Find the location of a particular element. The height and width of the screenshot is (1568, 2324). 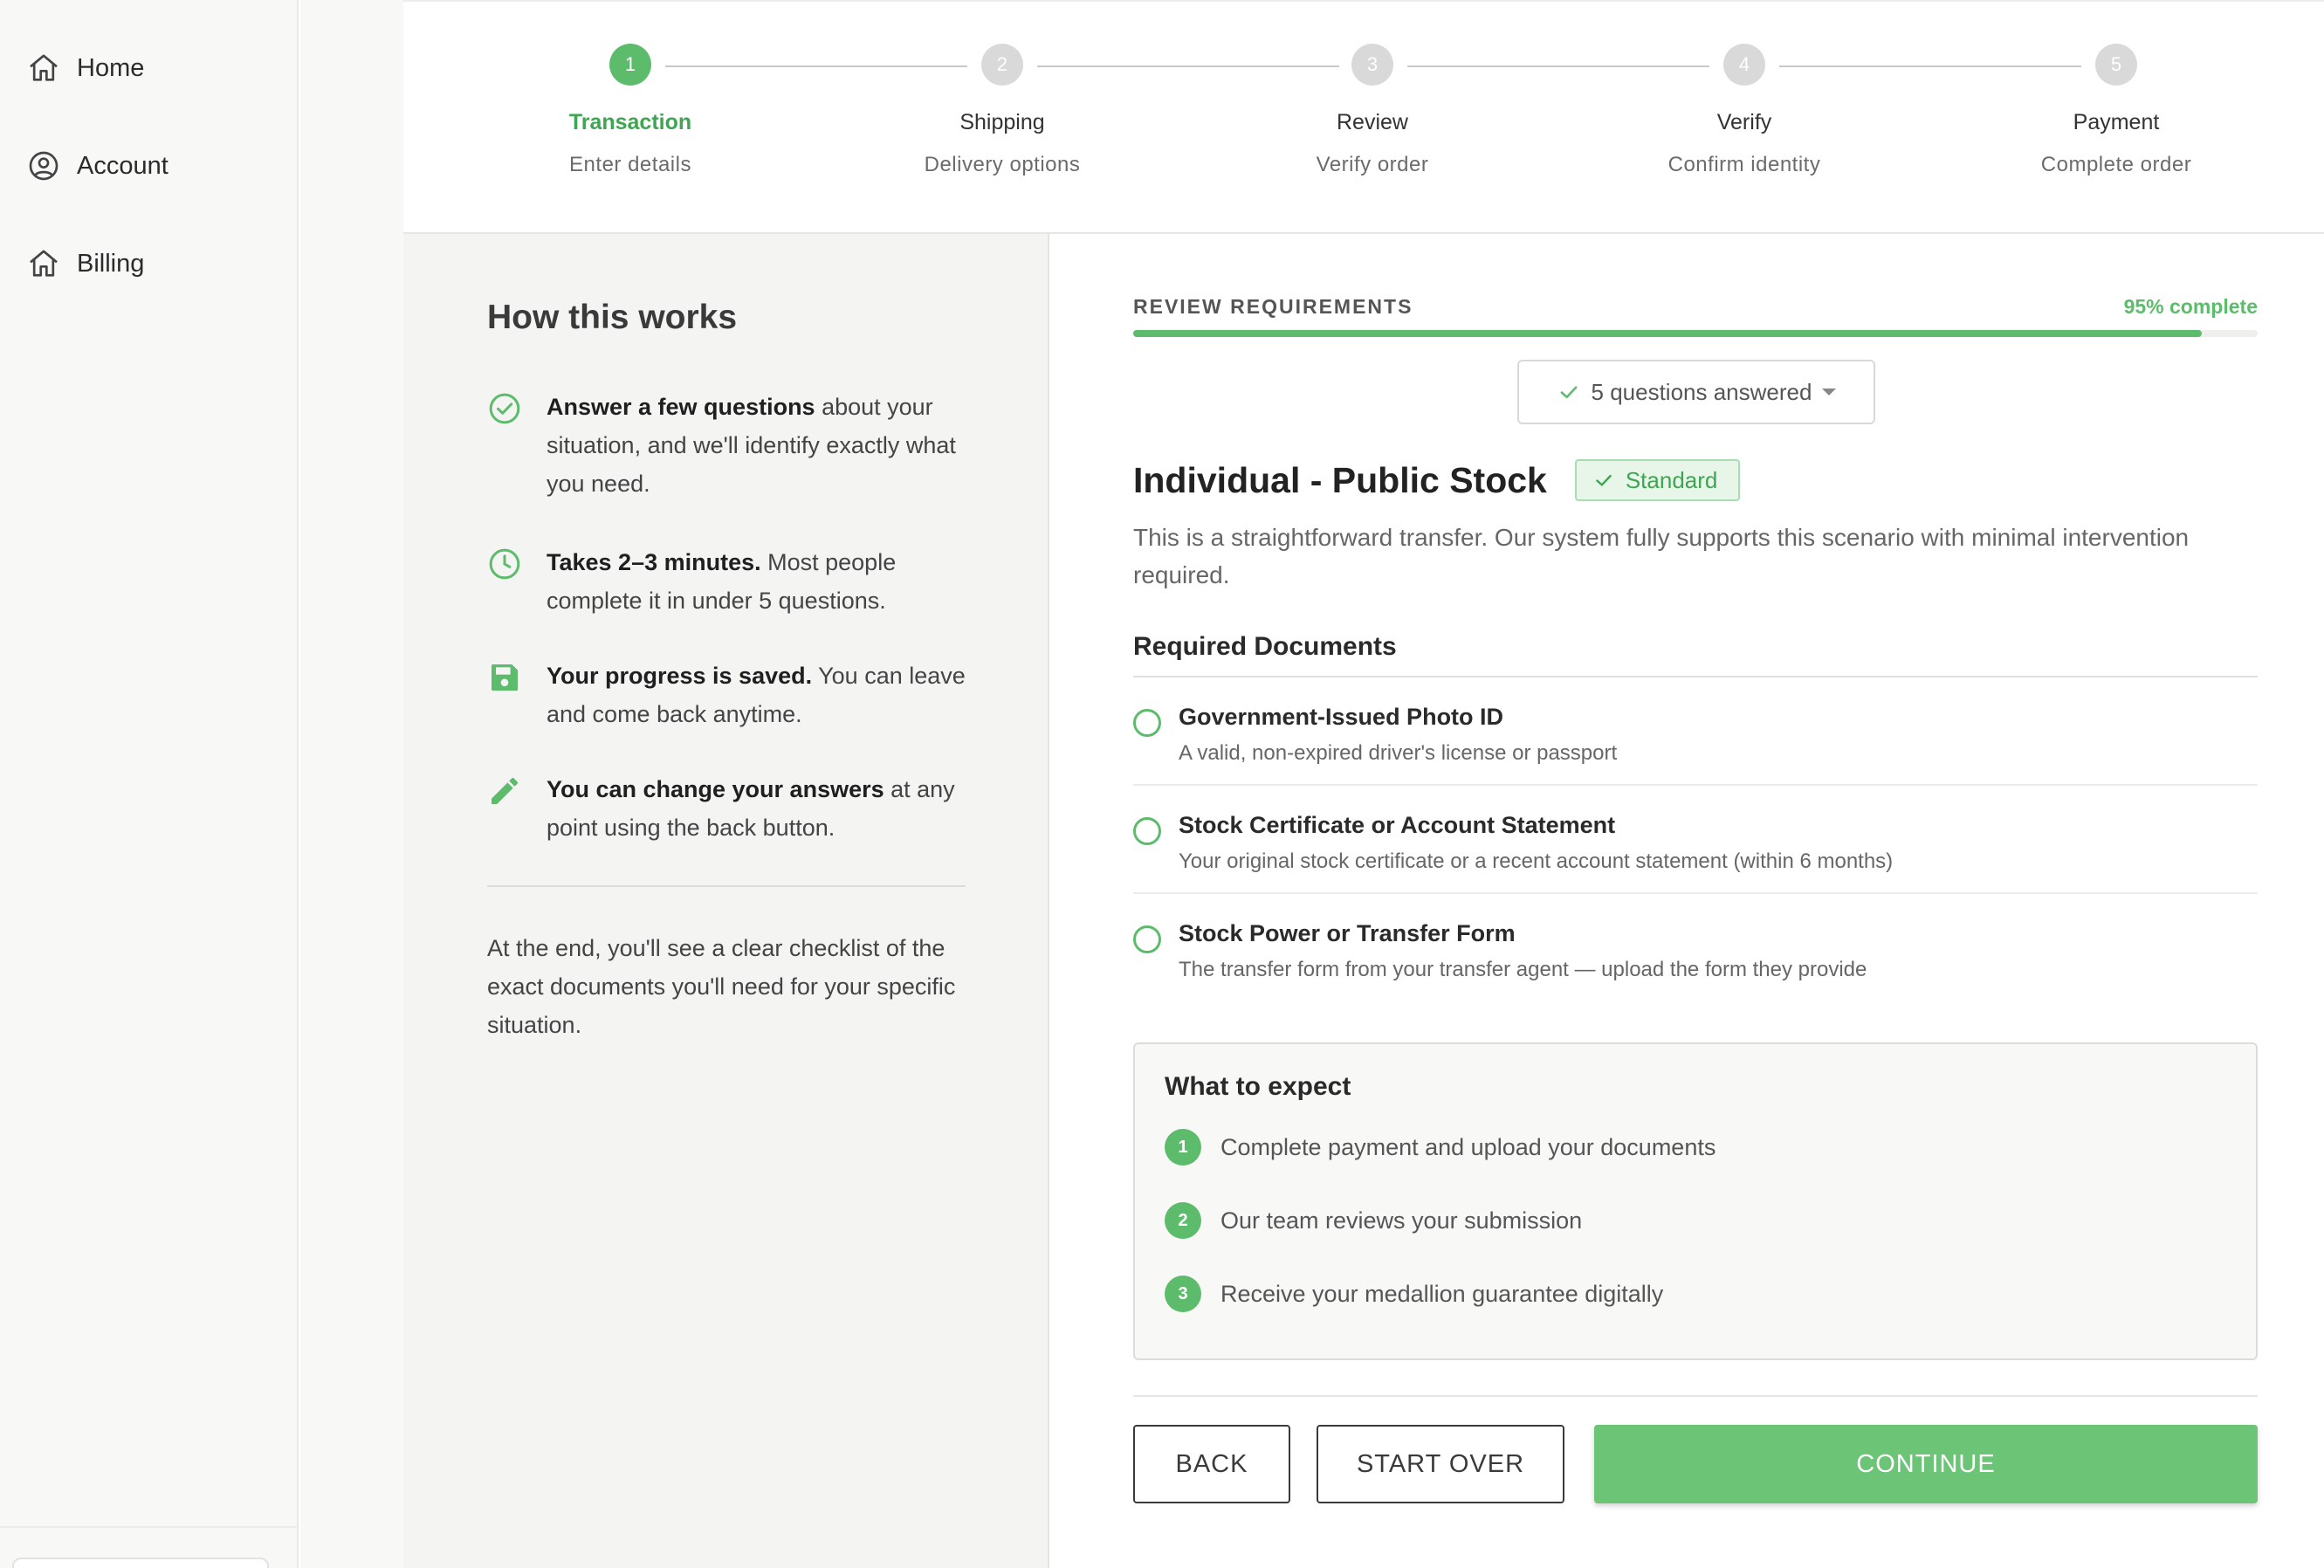

sidebar-item-home: Home is located at coordinates (85, 68).